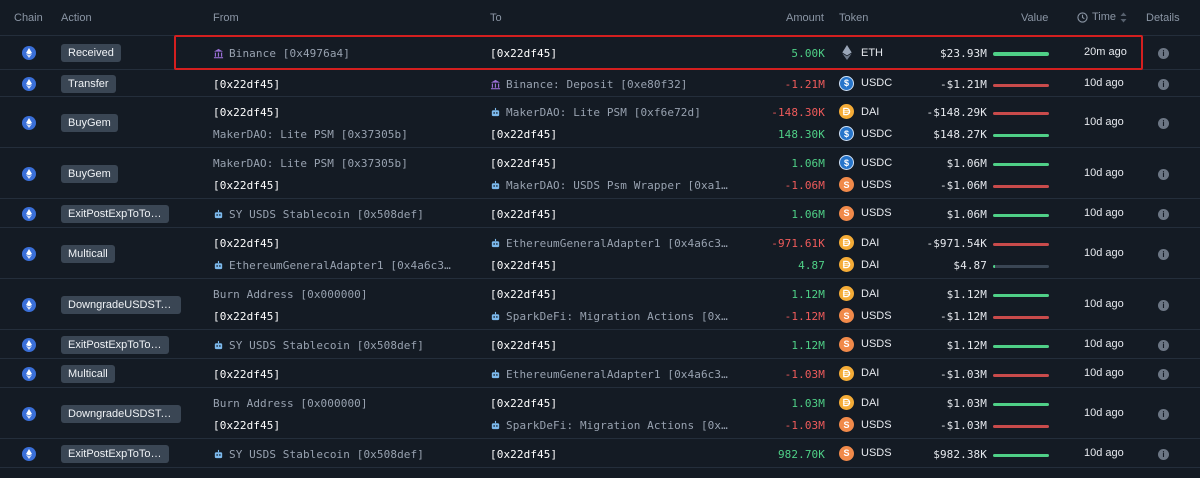 The height and width of the screenshot is (478, 1200). What do you see at coordinates (1034, 18) in the screenshot?
I see `header-value: Value` at bounding box center [1034, 18].